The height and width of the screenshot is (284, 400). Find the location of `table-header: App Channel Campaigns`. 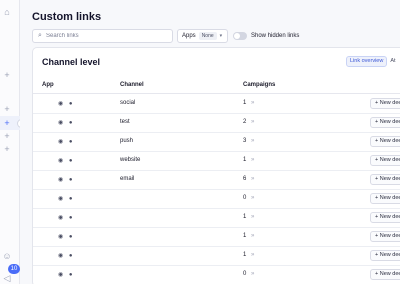

table-header: App Channel Campaigns is located at coordinates (216, 86).